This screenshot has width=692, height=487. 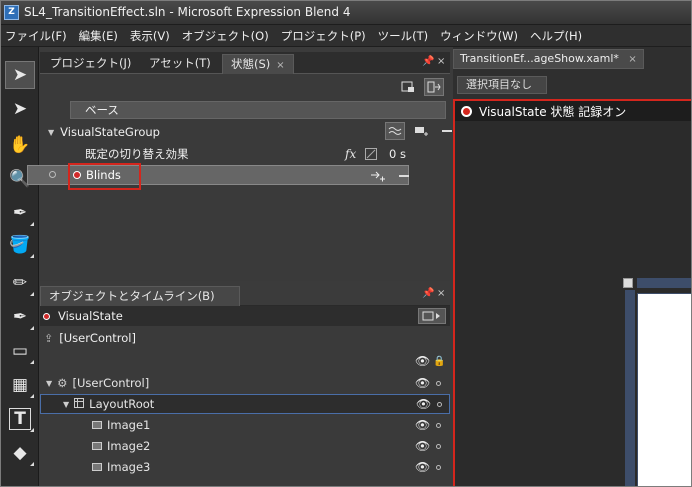 I want to click on state-indicator-icon, so click(x=52, y=174).